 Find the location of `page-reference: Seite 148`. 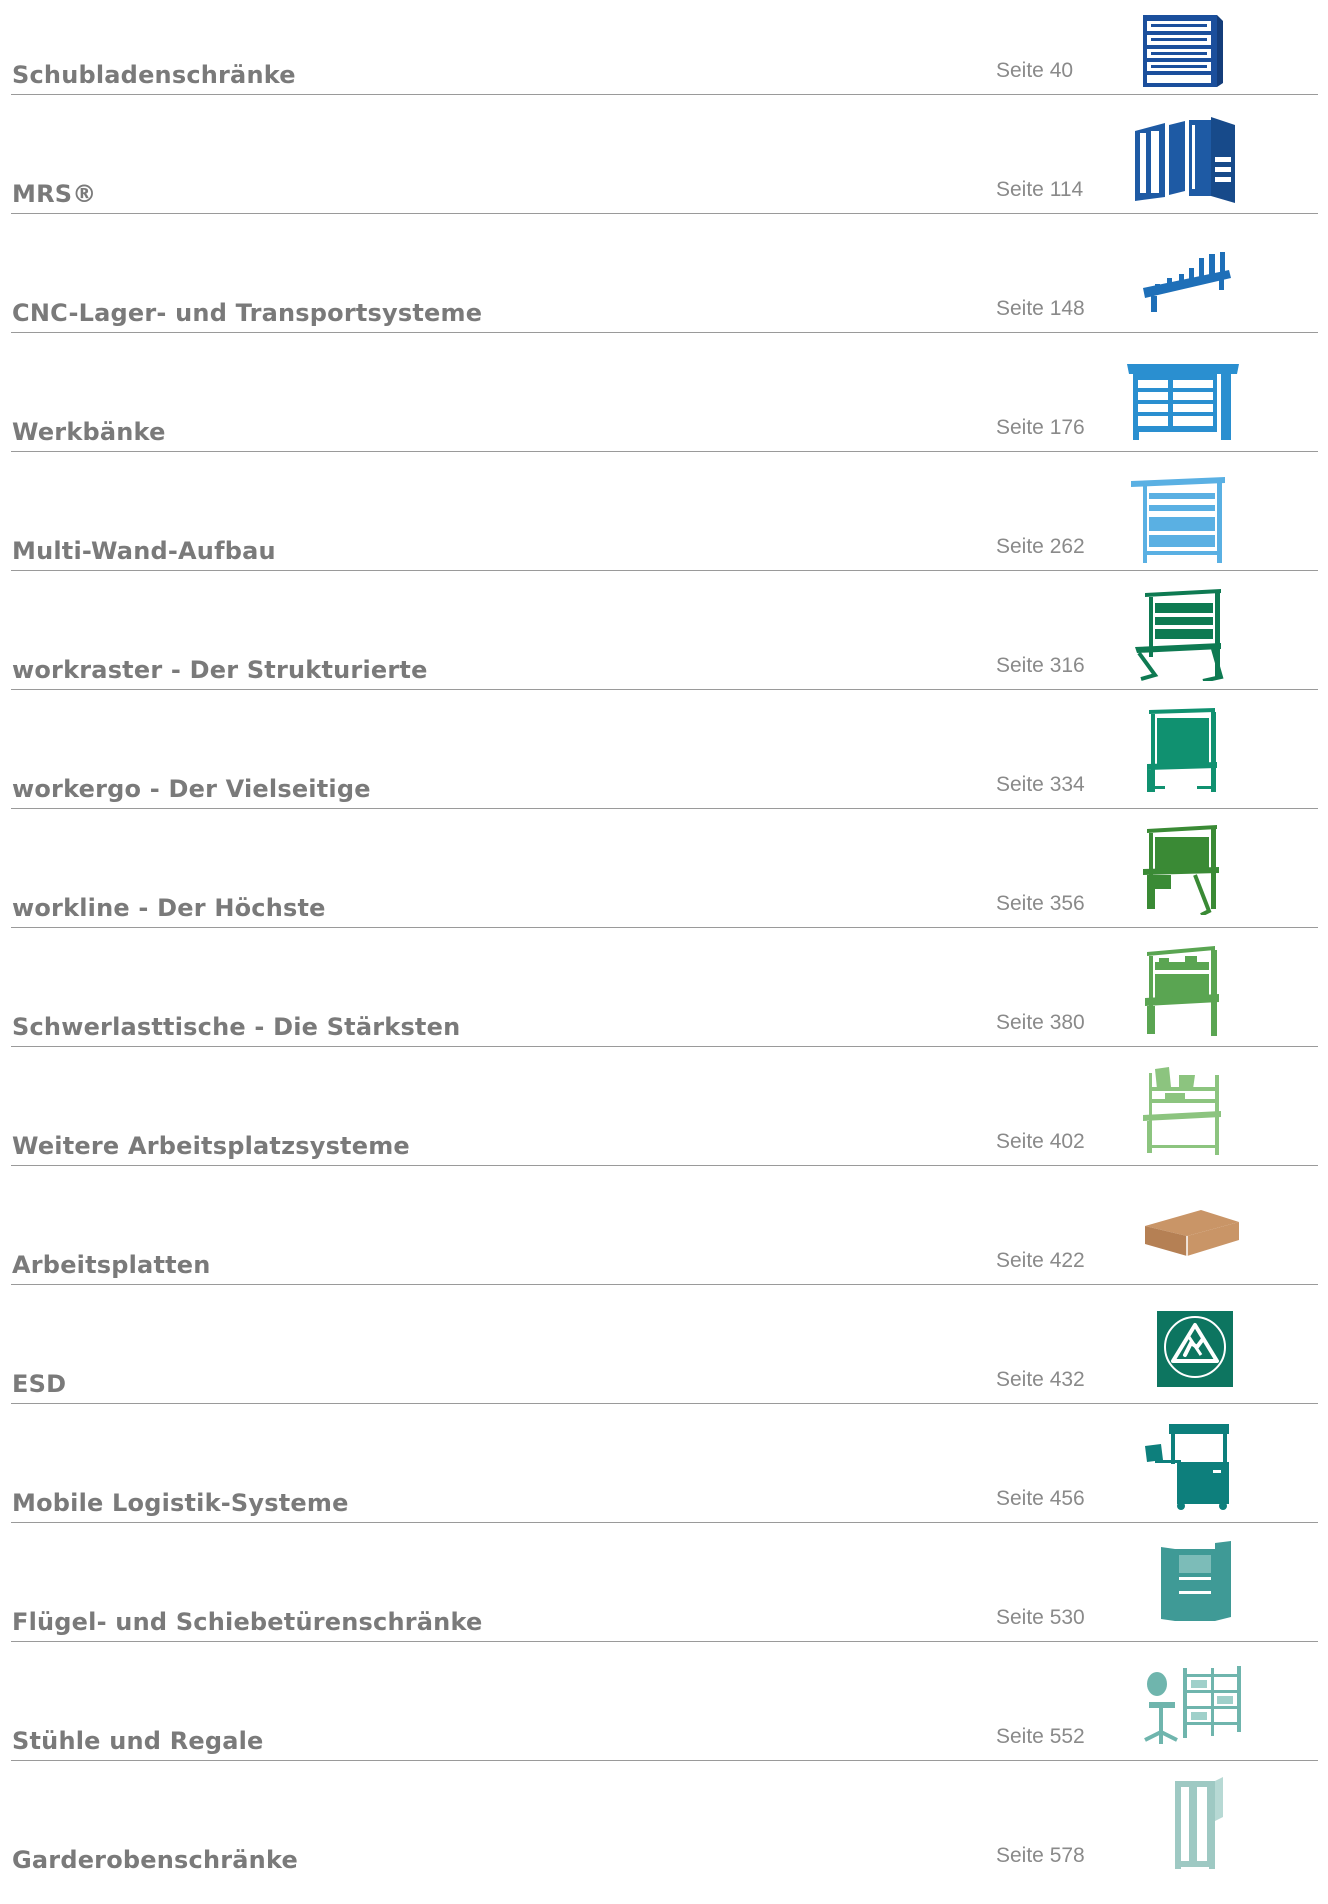

page-reference: Seite 148 is located at coordinates (1040, 308).